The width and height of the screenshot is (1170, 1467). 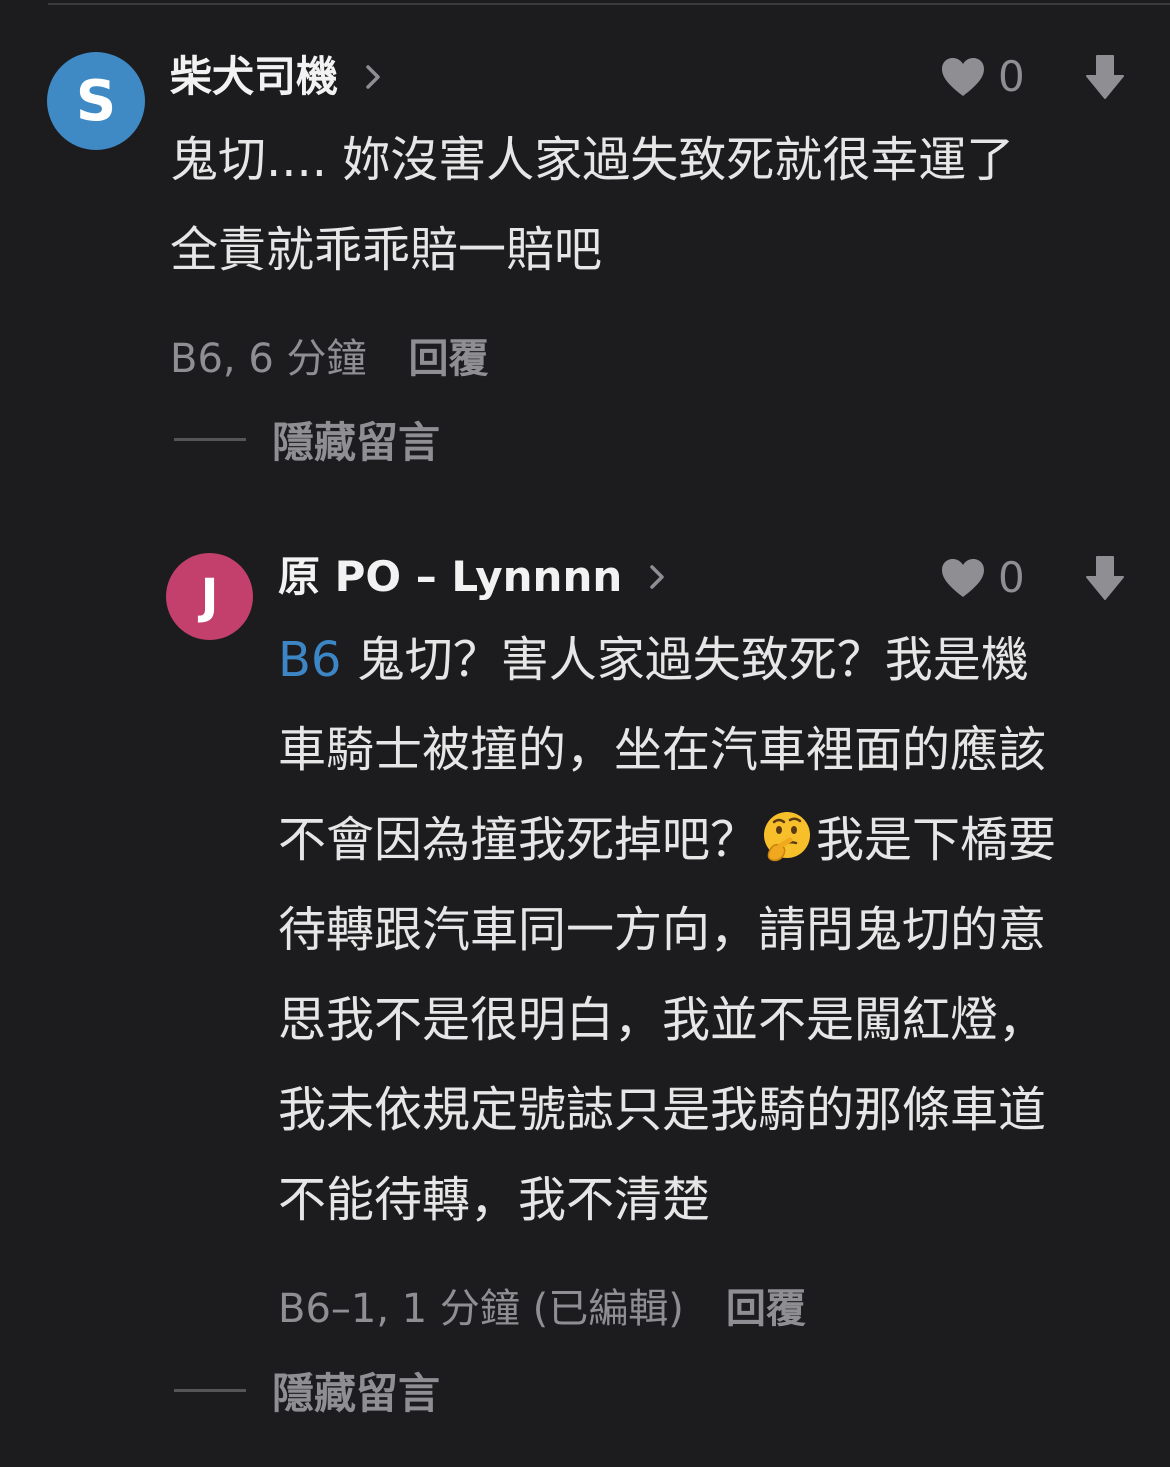 I want to click on username-row: 原 PO – Lynnnn, so click(x=471, y=577).